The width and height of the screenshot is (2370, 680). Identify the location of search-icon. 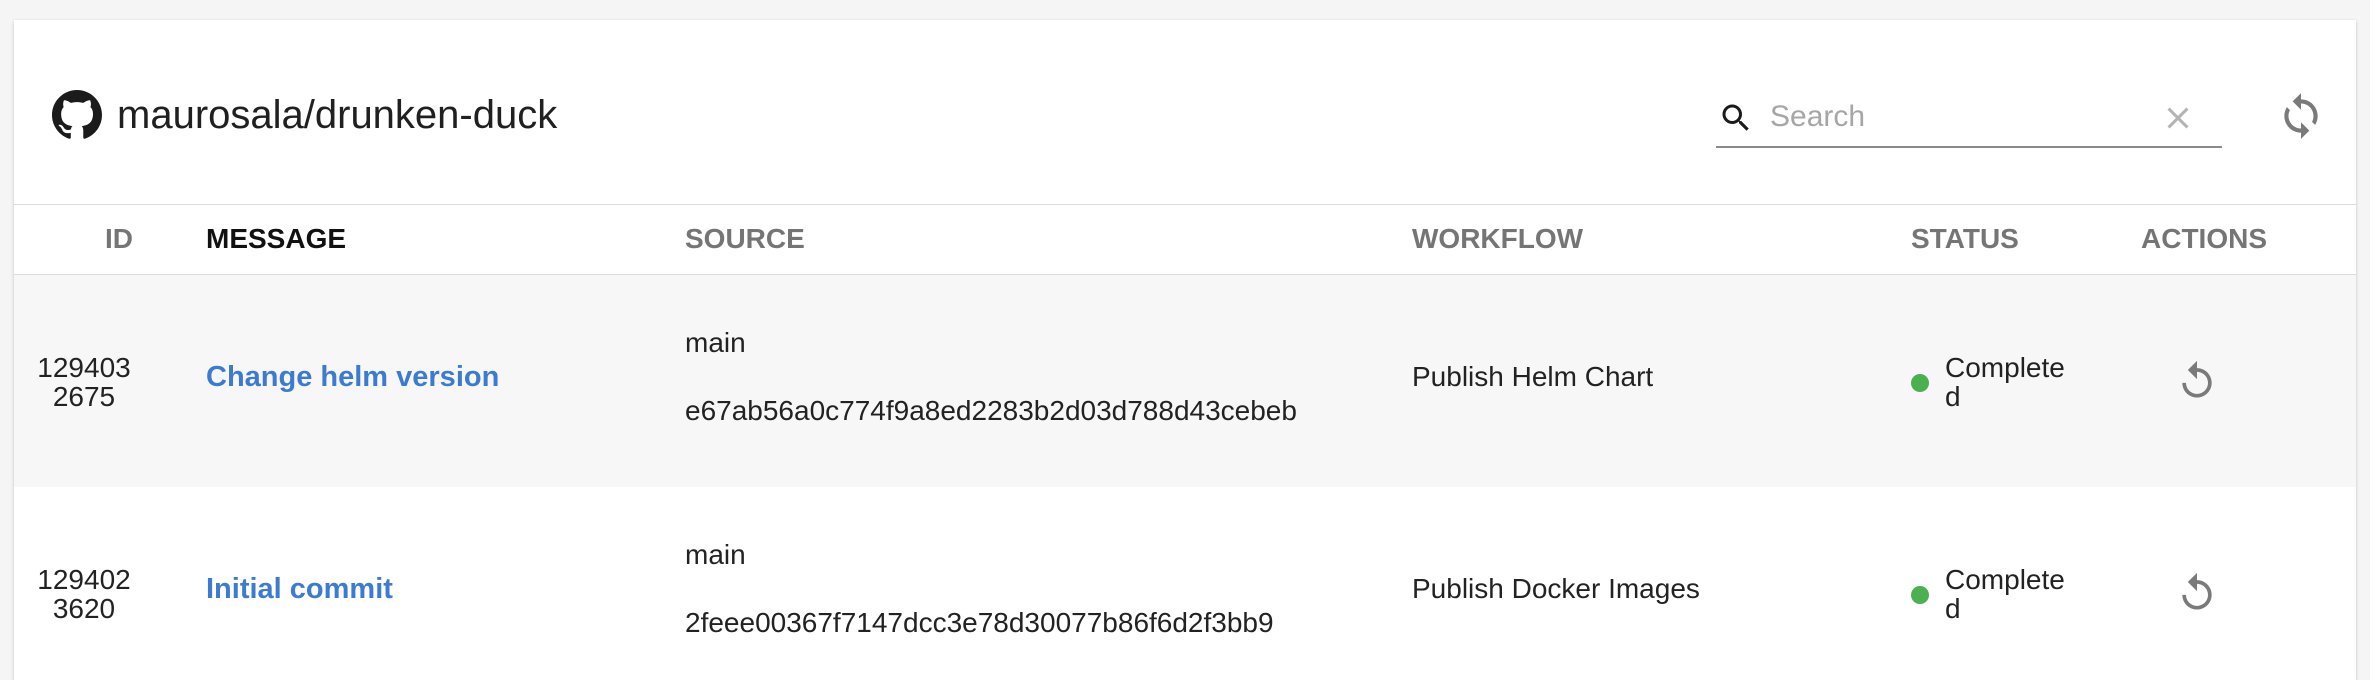
(1735, 117).